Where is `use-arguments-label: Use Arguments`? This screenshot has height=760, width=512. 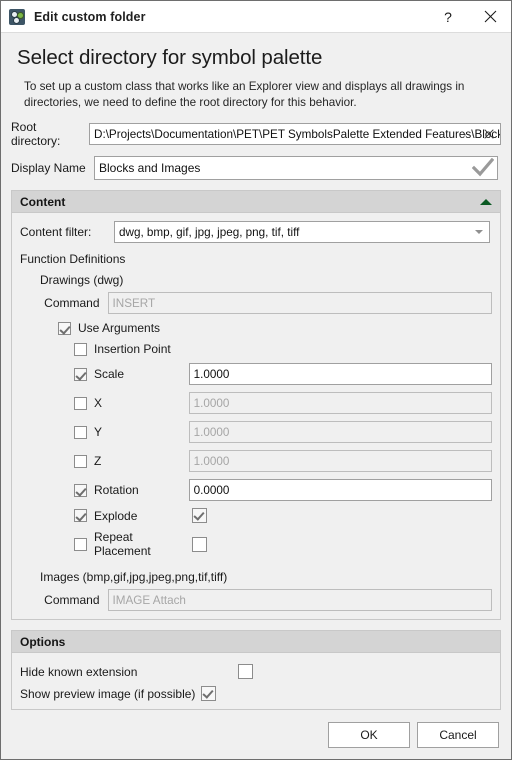 use-arguments-label: Use Arguments is located at coordinates (119, 328).